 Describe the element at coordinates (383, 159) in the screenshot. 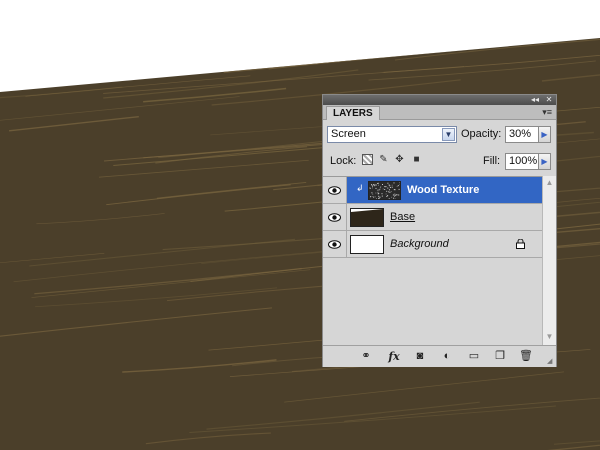

I see `lock-image-pixels-icon: ✎` at that location.